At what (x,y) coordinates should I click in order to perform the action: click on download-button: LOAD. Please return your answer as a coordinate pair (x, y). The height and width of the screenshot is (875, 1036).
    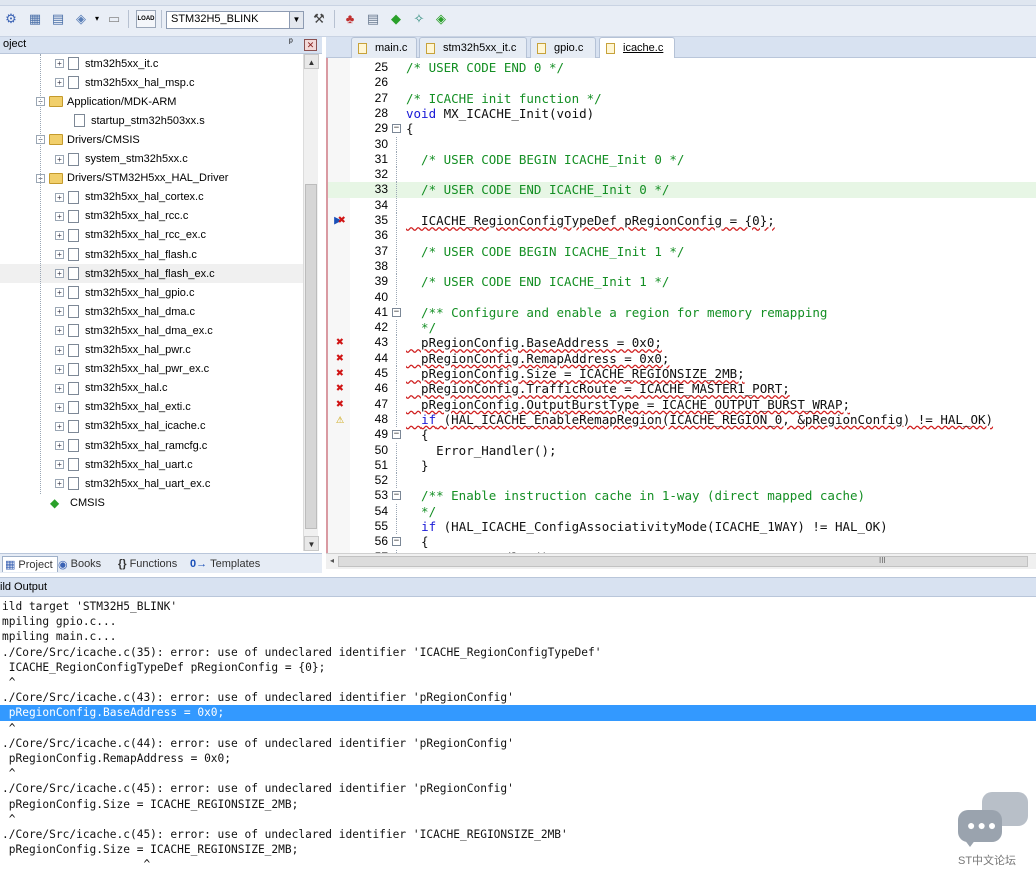
    Looking at the image, I should click on (146, 19).